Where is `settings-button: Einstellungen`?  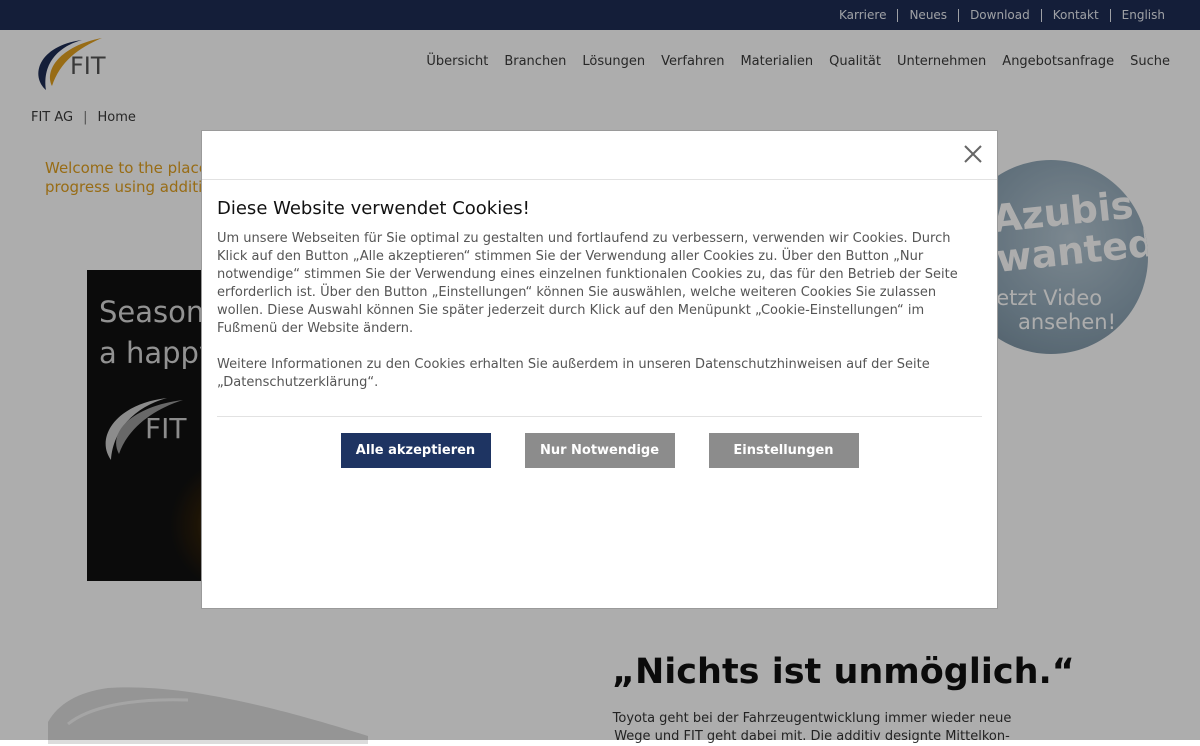
settings-button: Einstellungen is located at coordinates (783, 450).